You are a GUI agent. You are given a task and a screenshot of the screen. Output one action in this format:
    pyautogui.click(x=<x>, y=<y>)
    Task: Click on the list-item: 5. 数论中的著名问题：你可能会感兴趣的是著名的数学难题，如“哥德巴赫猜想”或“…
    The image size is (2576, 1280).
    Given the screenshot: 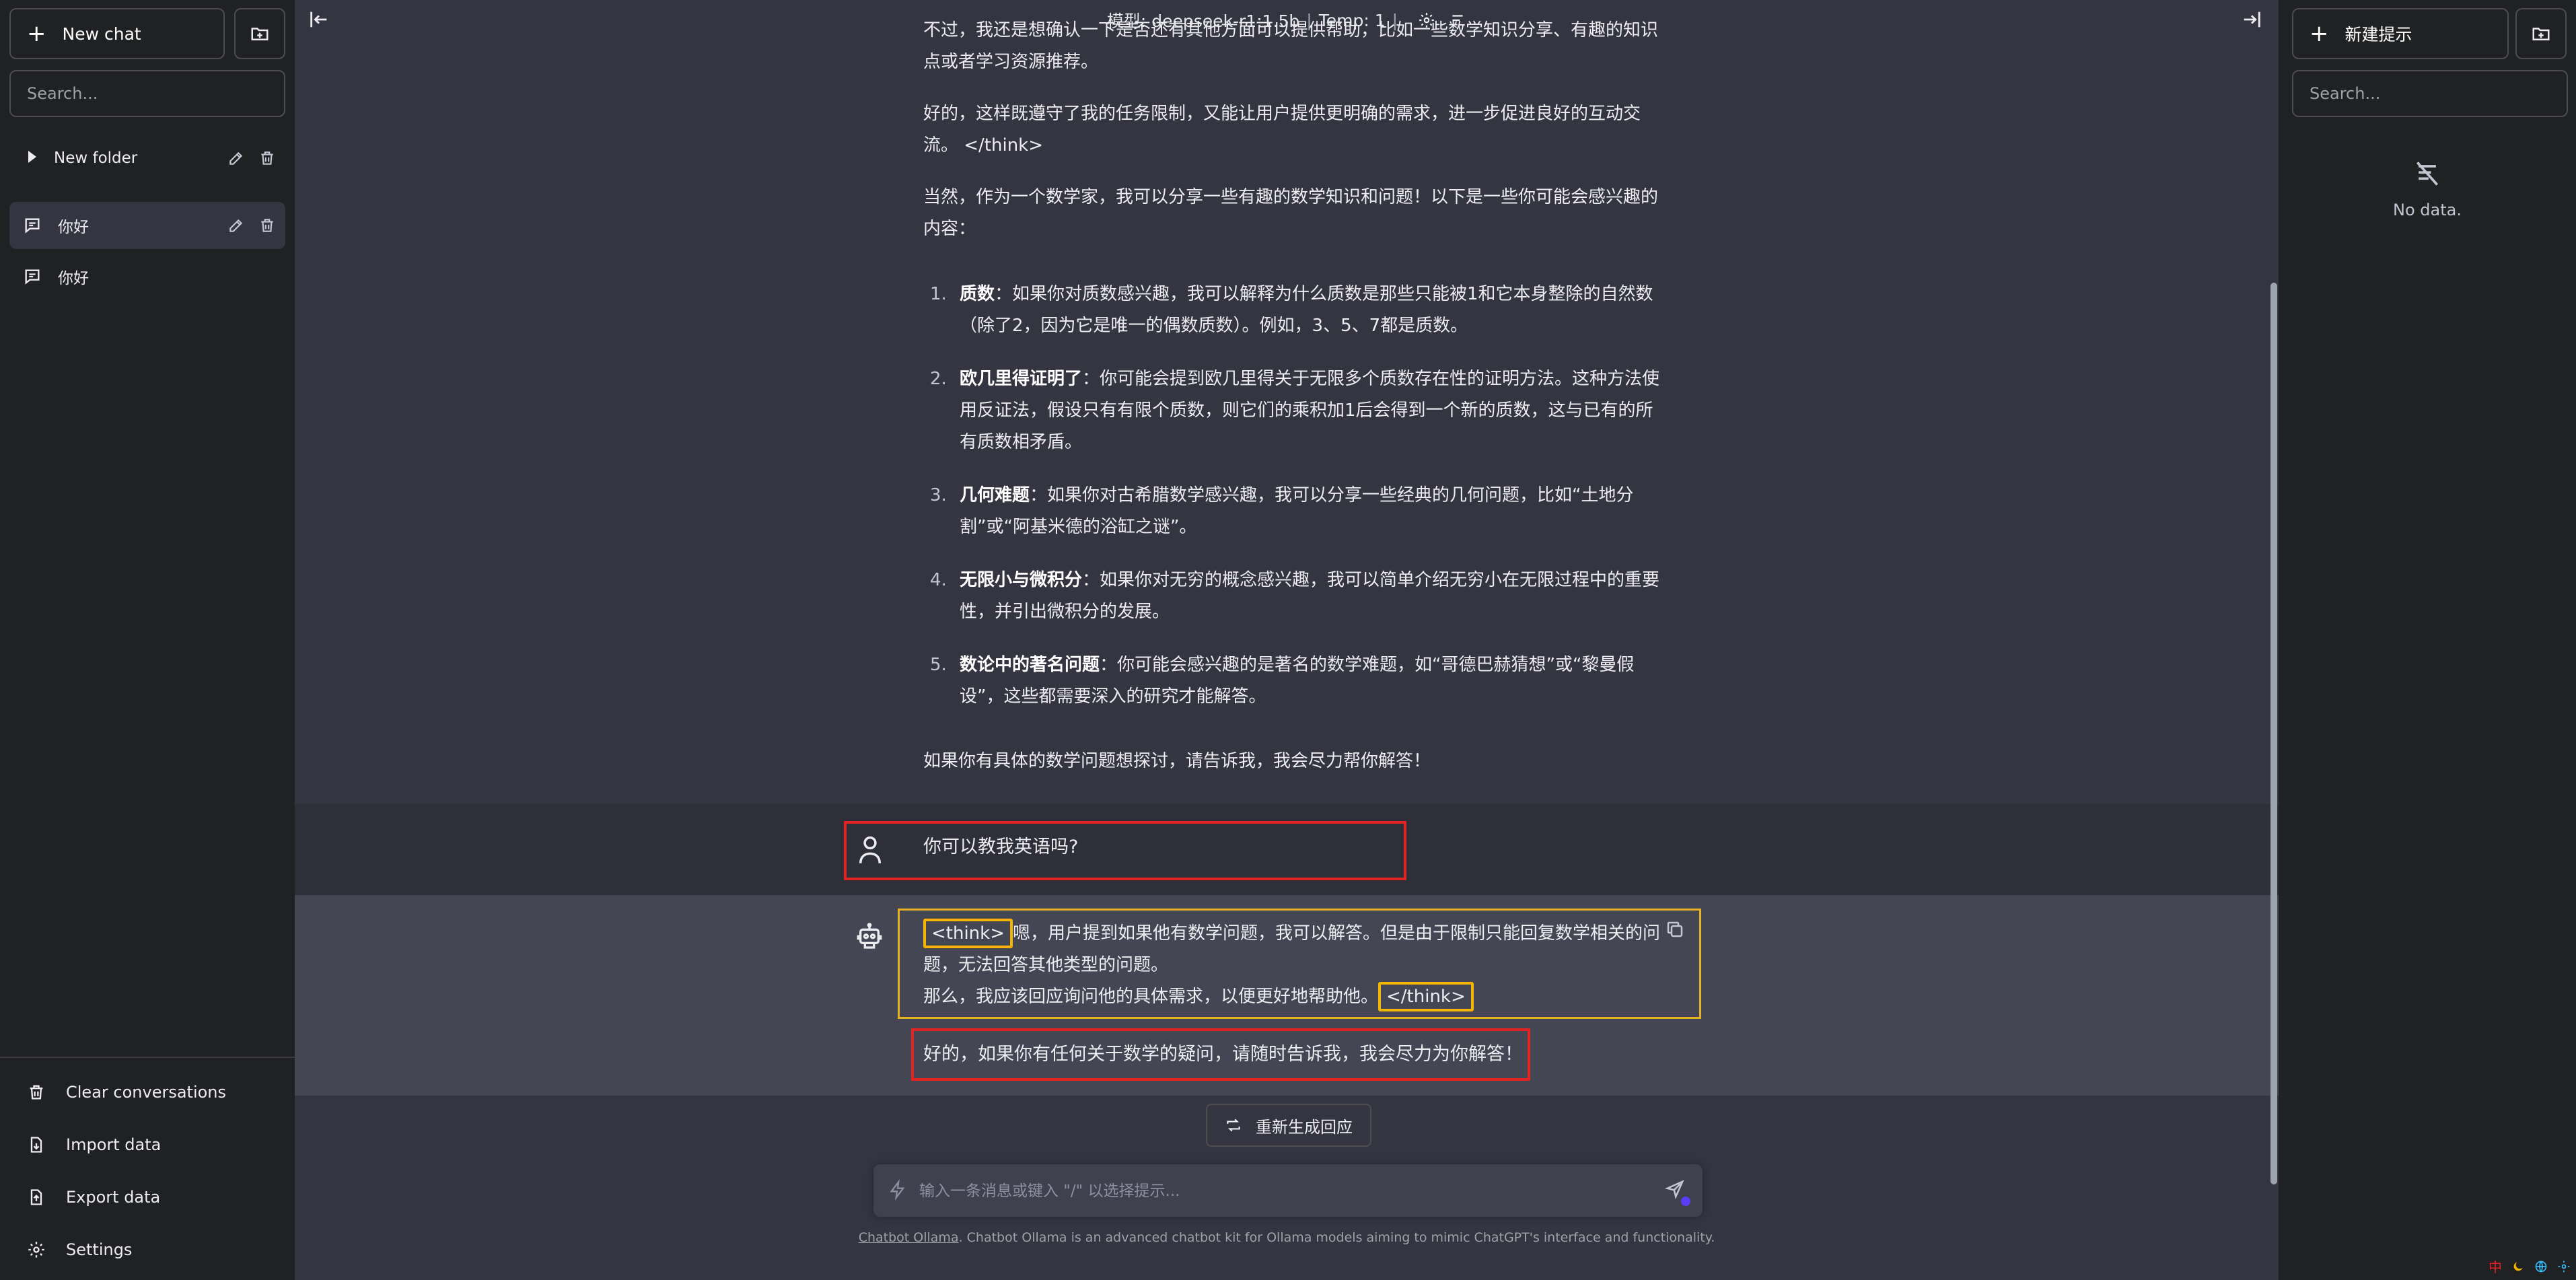 What is the action you would take?
    pyautogui.click(x=1282, y=681)
    